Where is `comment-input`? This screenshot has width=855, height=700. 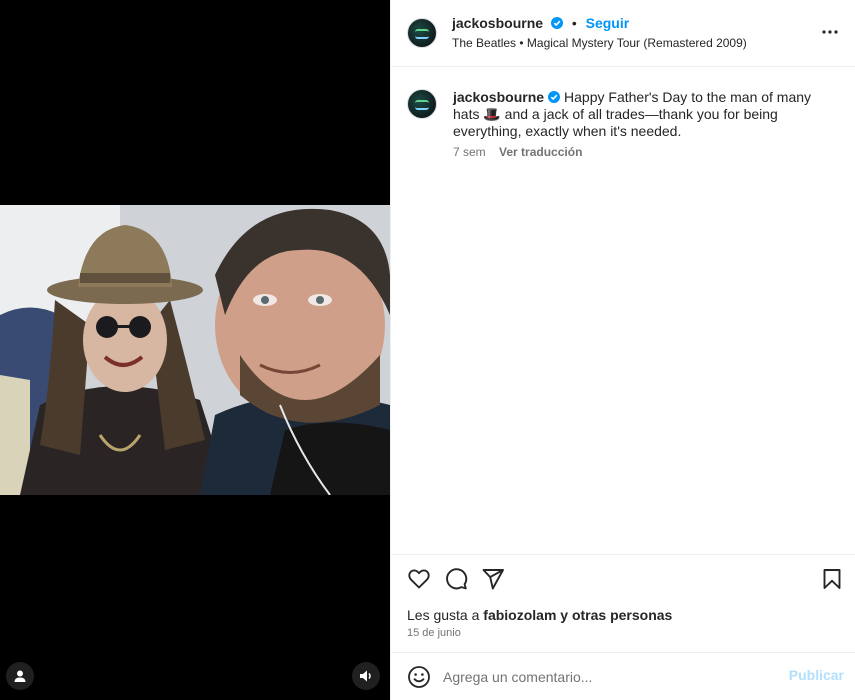 comment-input is located at coordinates (608, 677).